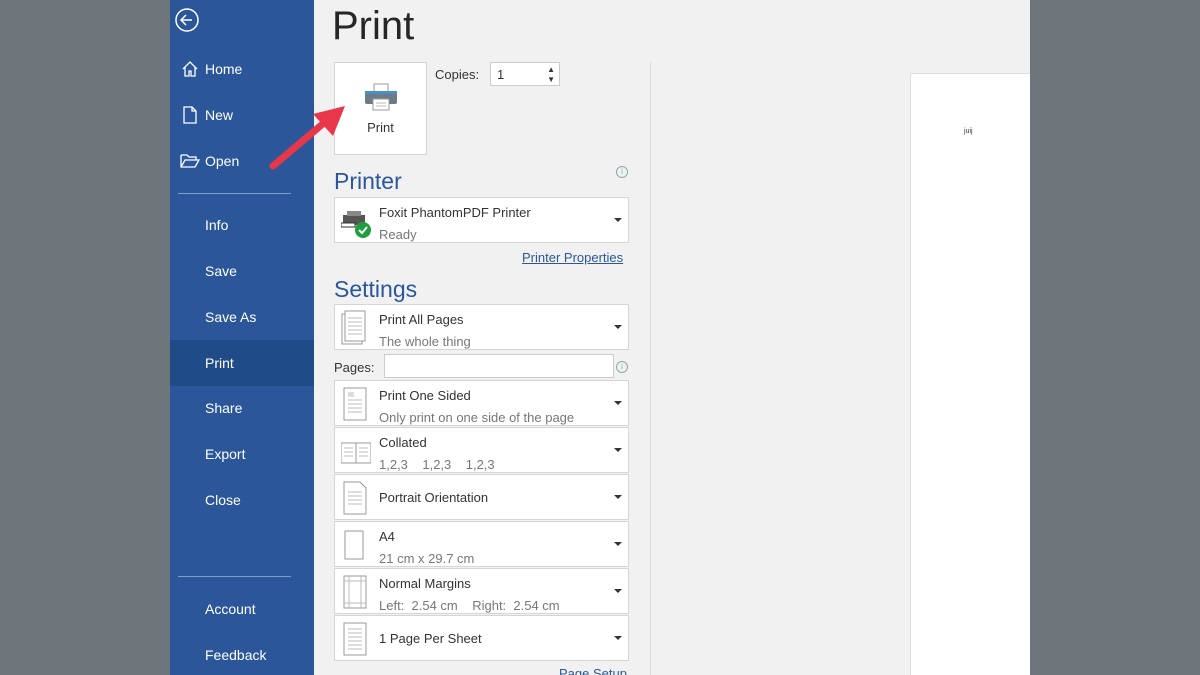 This screenshot has height=675, width=1200. What do you see at coordinates (355, 592) in the screenshot?
I see `margins-icon` at bounding box center [355, 592].